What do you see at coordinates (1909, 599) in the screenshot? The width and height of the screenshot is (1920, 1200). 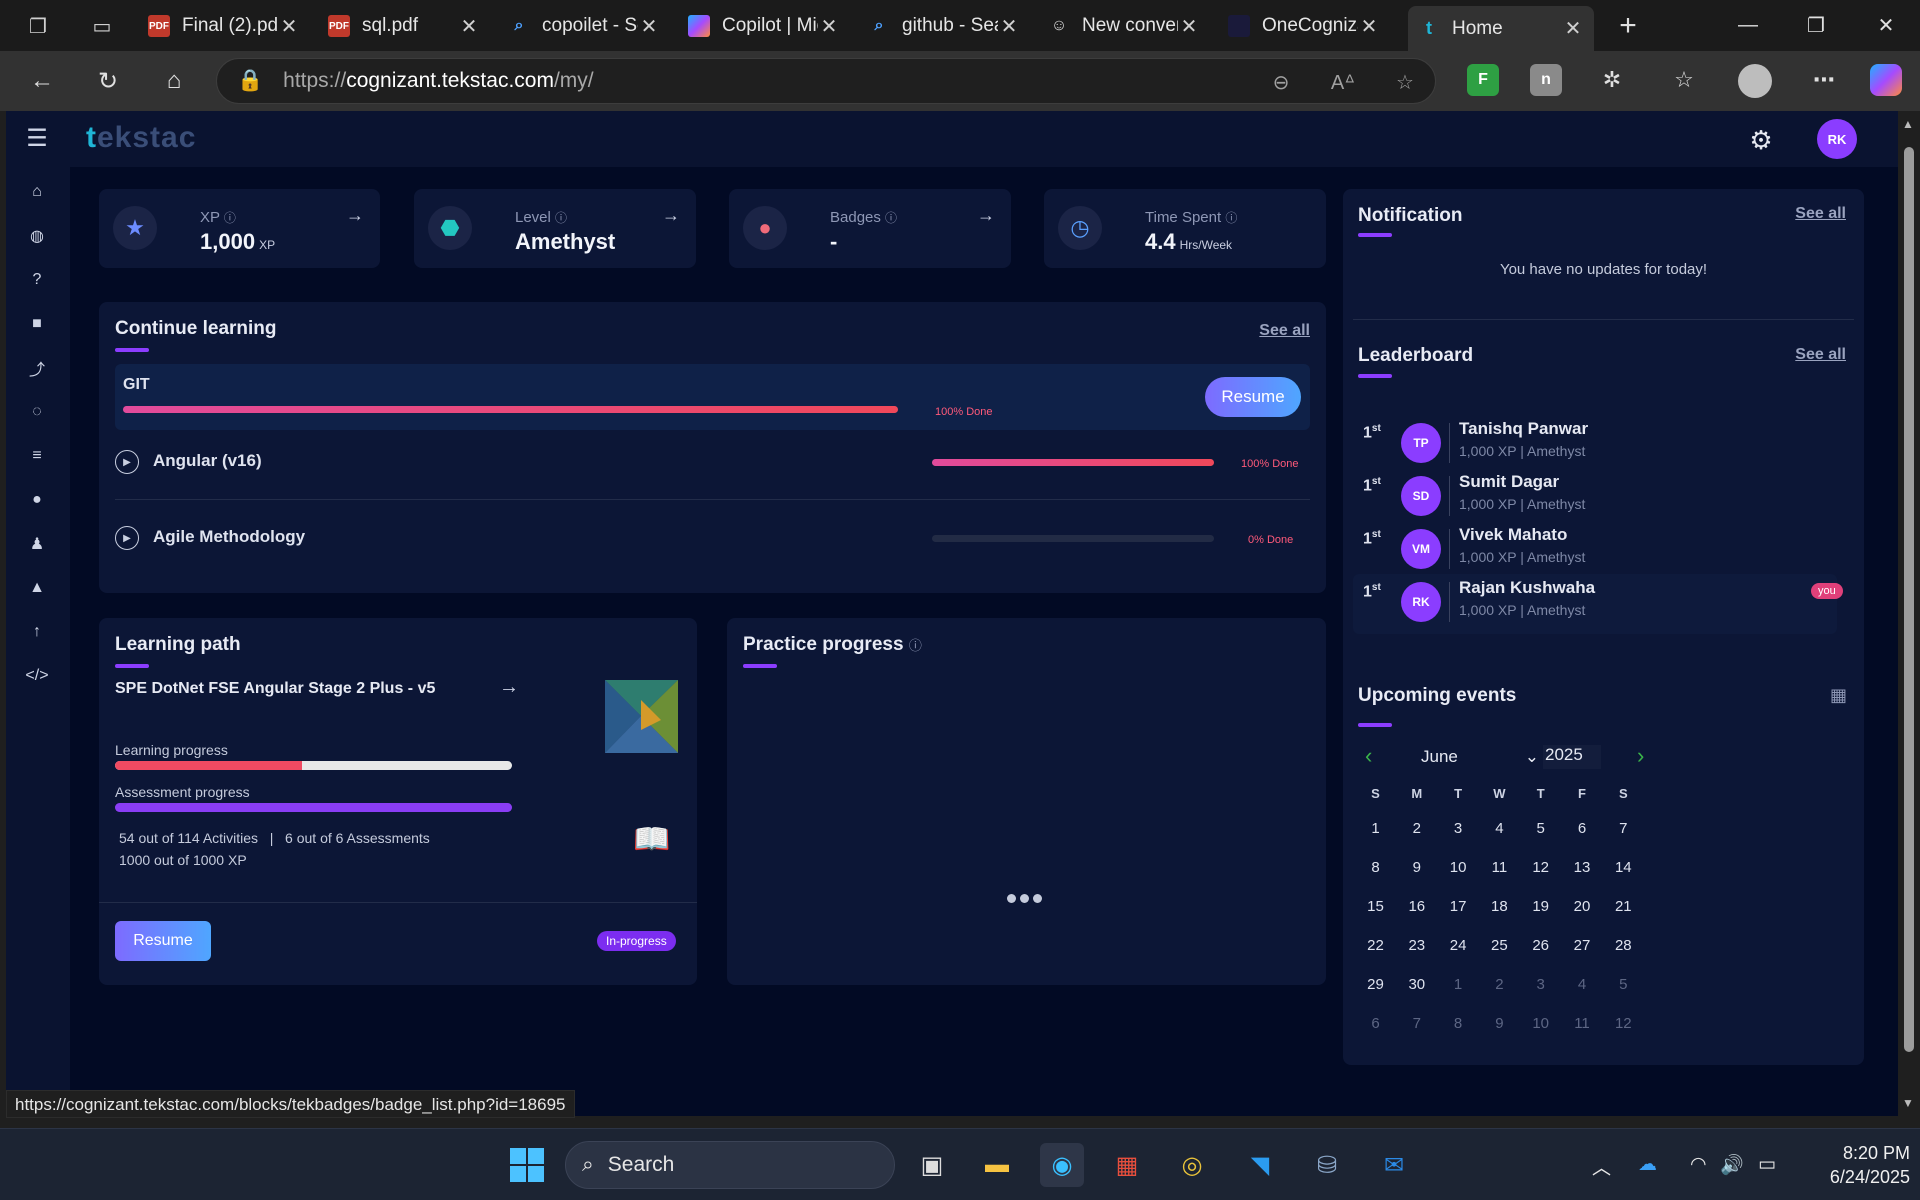 I see `scrollbar-thumb` at bounding box center [1909, 599].